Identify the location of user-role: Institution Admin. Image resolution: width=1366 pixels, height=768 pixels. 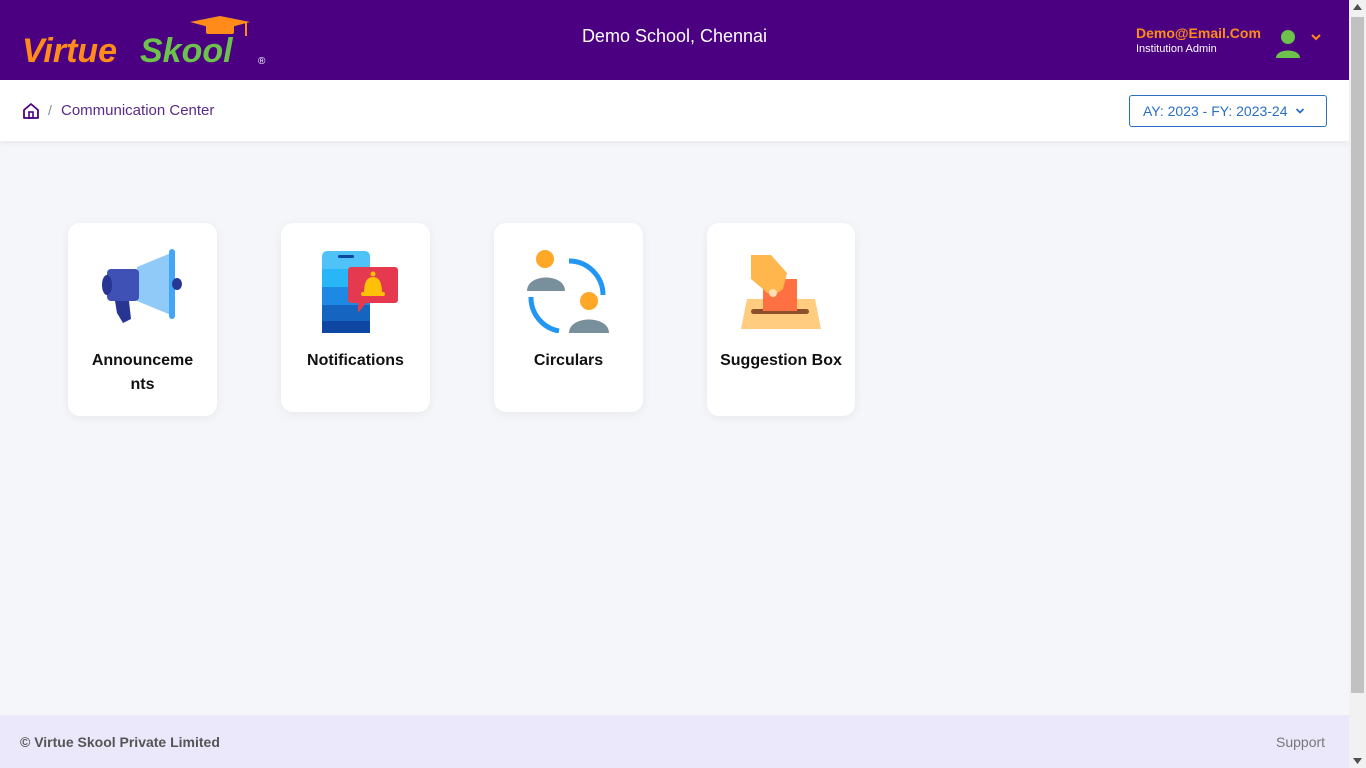
(1176, 49).